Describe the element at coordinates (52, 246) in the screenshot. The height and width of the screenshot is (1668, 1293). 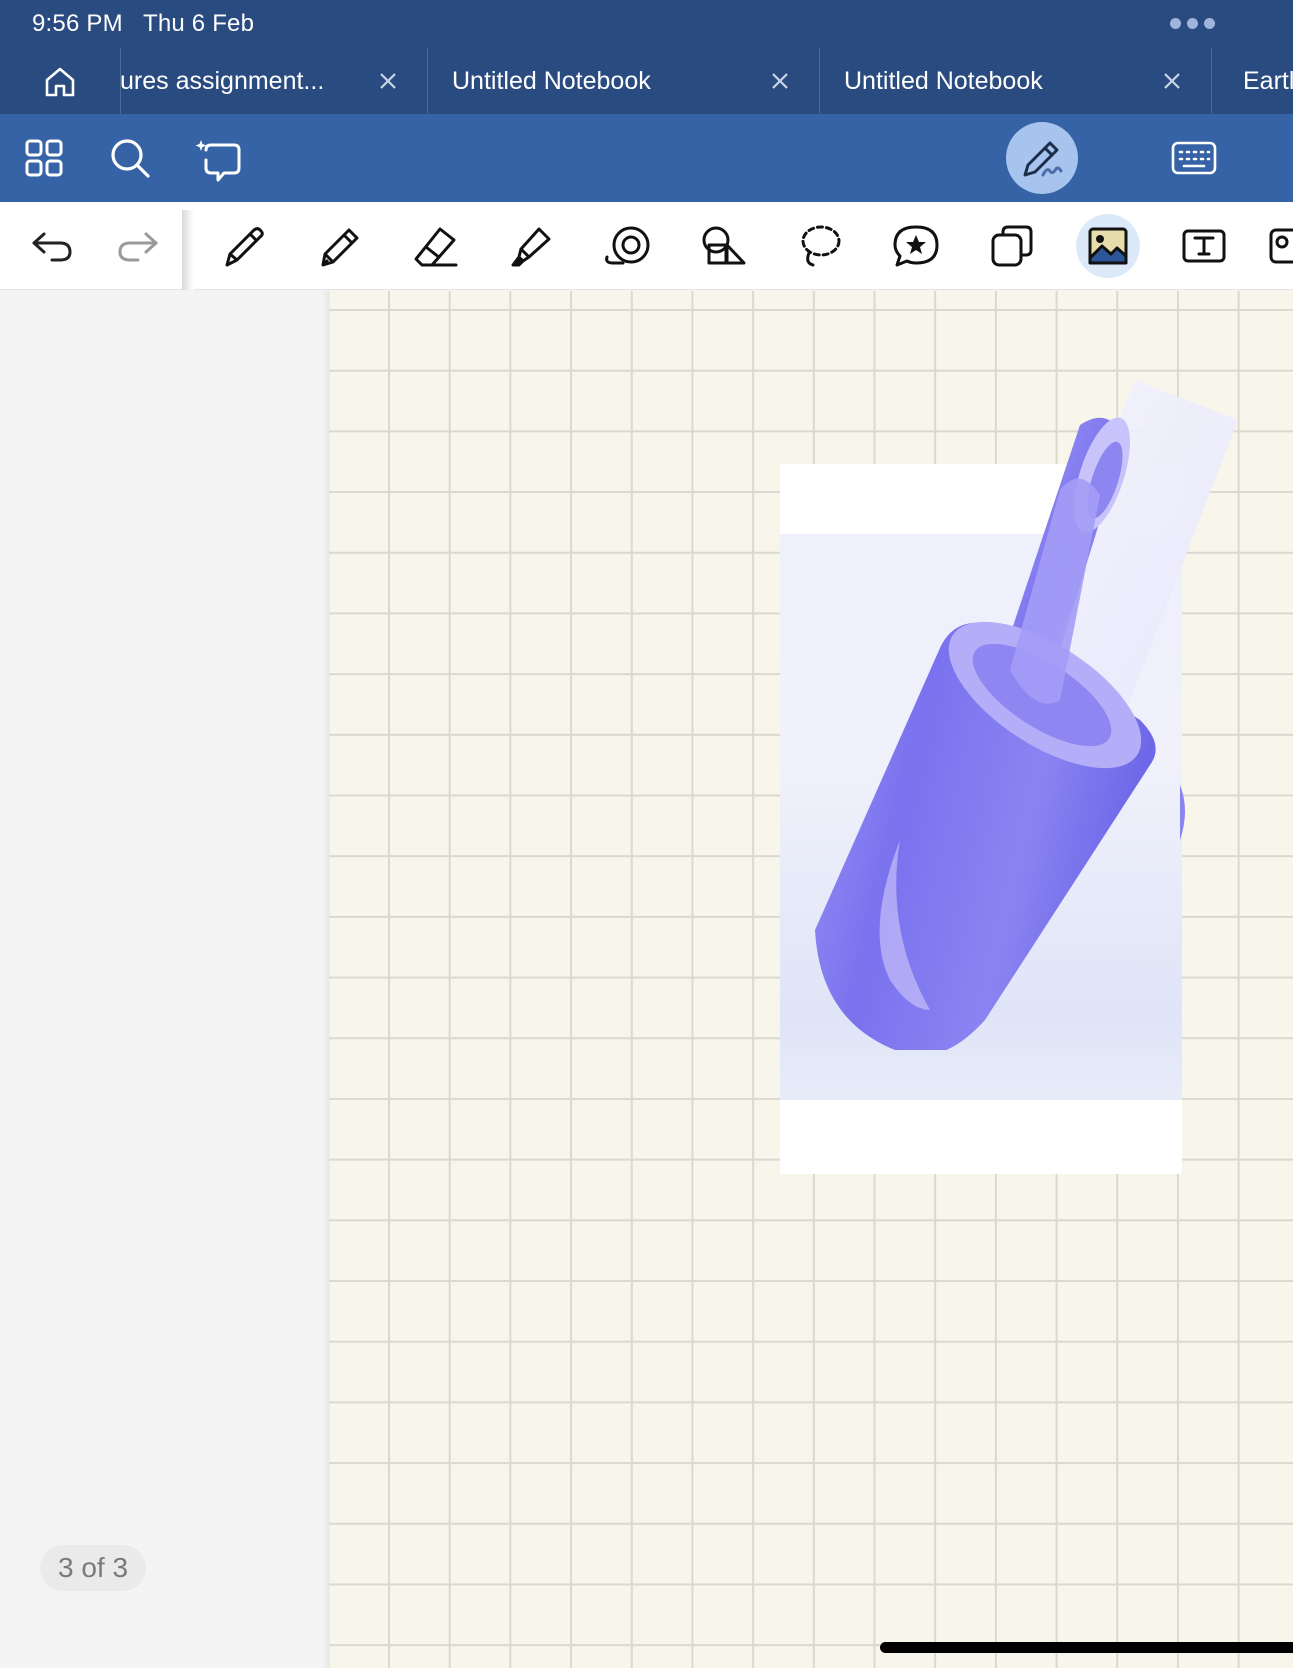
I see `undo-icon` at that location.